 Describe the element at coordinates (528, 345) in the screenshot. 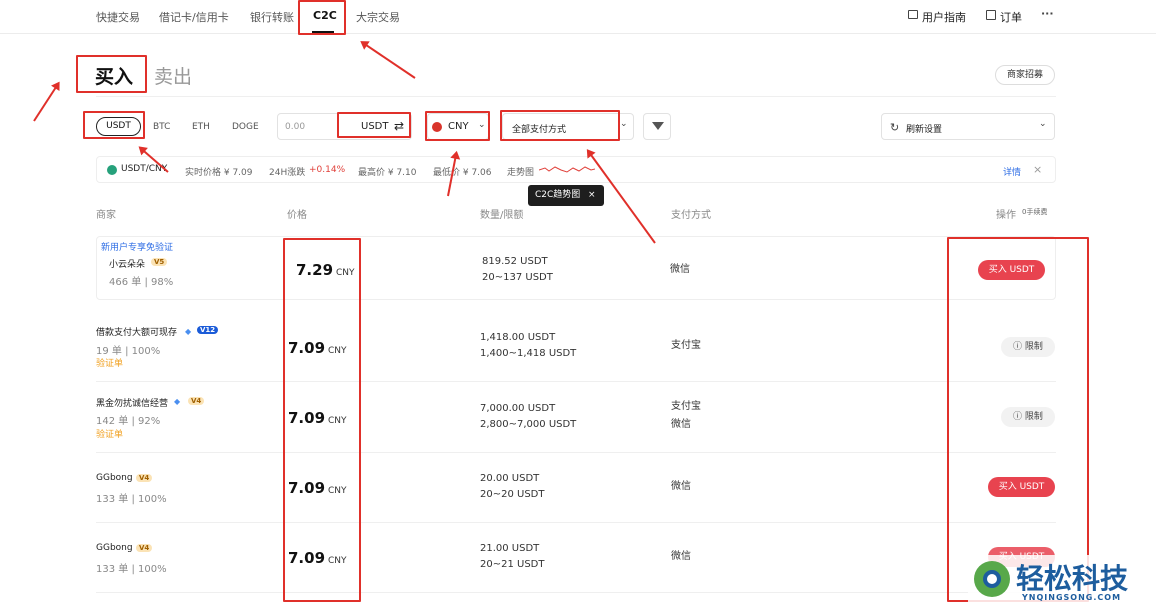

I see `quantity-limit: 1,418.00 USDT 1,400~1,418 USDT` at that location.